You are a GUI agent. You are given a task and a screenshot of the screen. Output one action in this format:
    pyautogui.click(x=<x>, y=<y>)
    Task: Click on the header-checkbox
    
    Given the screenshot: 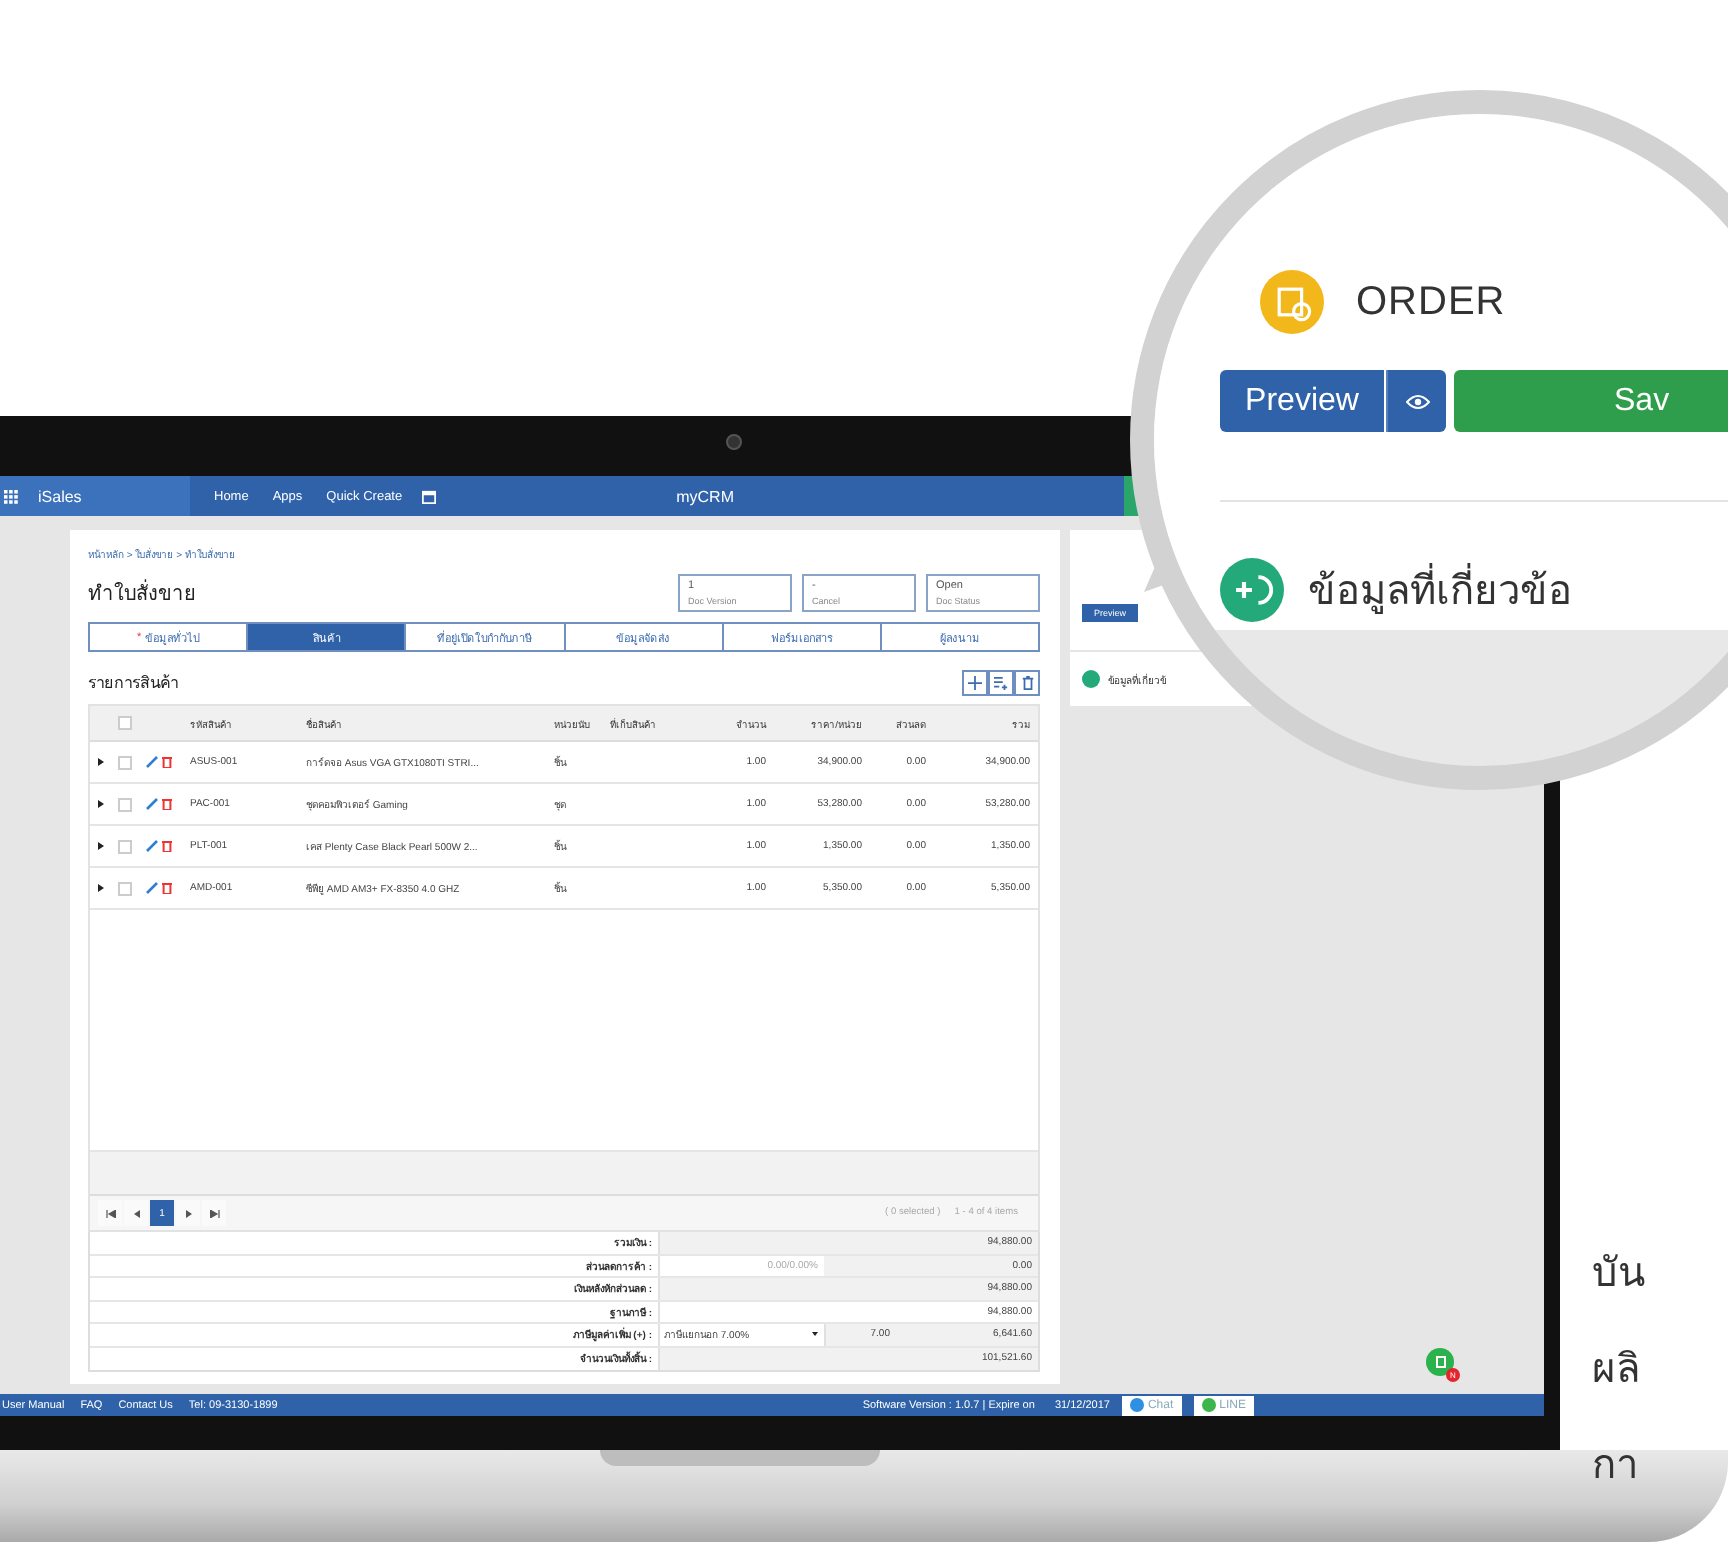 What is the action you would take?
    pyautogui.click(x=125, y=723)
    